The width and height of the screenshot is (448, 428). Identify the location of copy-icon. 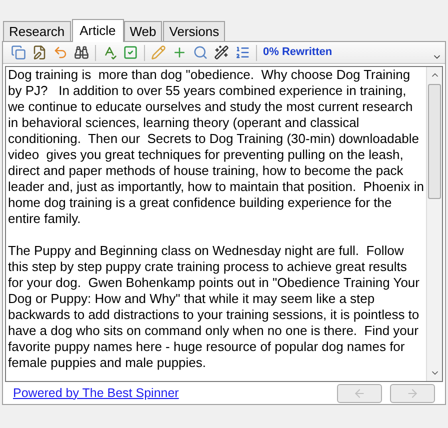
(18, 52).